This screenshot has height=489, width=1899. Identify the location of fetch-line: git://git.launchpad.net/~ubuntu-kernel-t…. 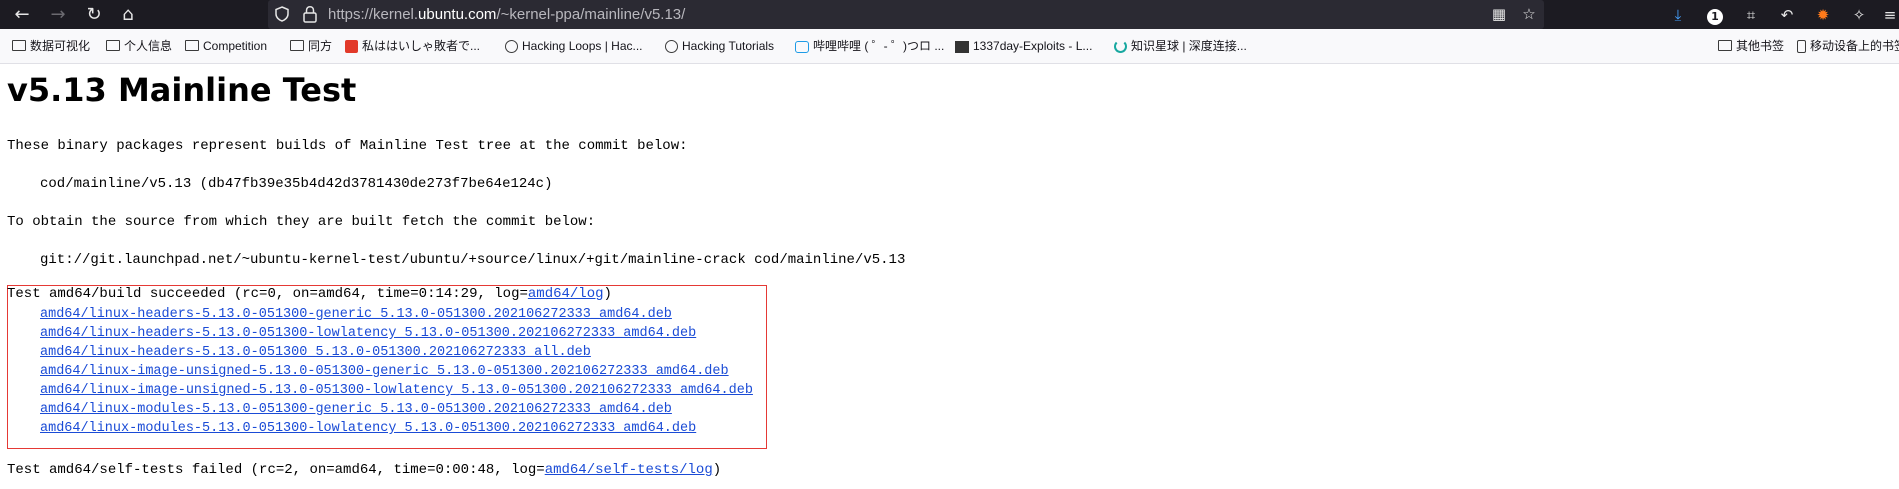
(473, 260).